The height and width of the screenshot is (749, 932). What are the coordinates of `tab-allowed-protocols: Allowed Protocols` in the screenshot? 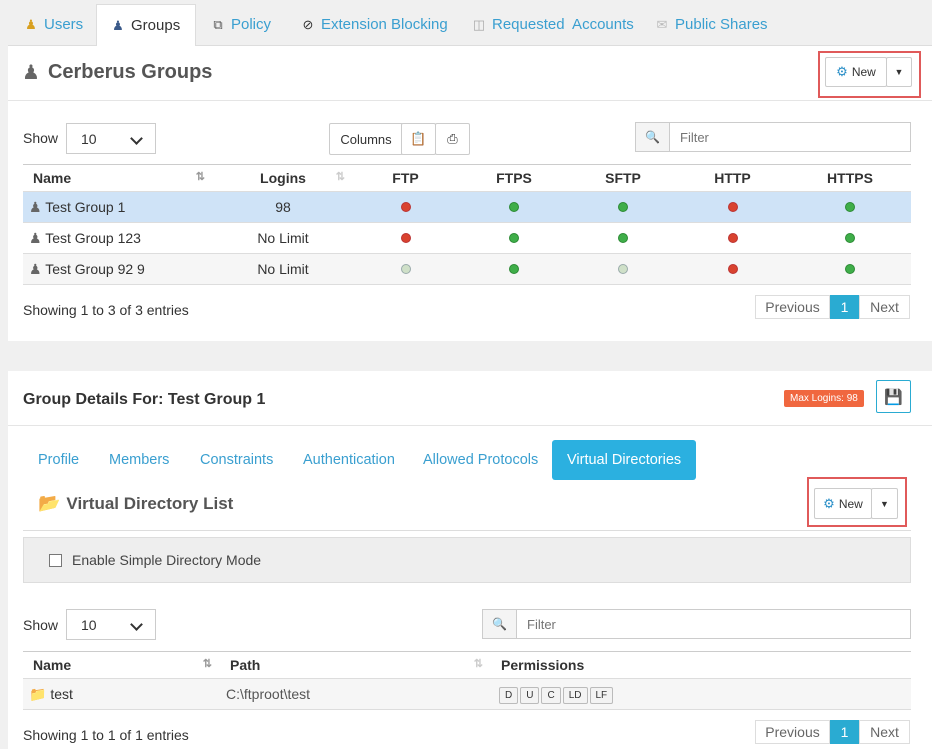 It's located at (480, 460).